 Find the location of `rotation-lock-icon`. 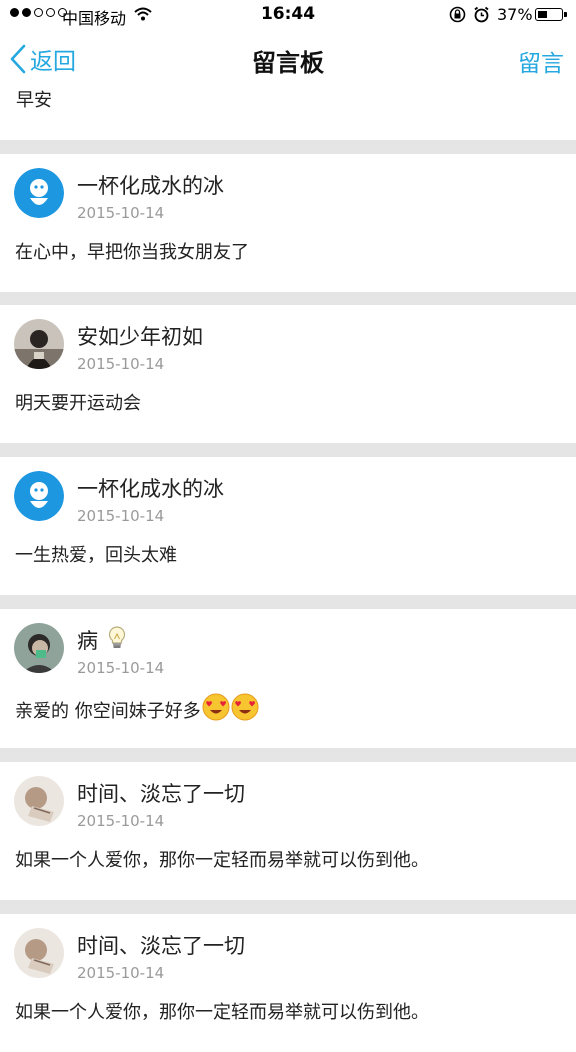

rotation-lock-icon is located at coordinates (457, 17).